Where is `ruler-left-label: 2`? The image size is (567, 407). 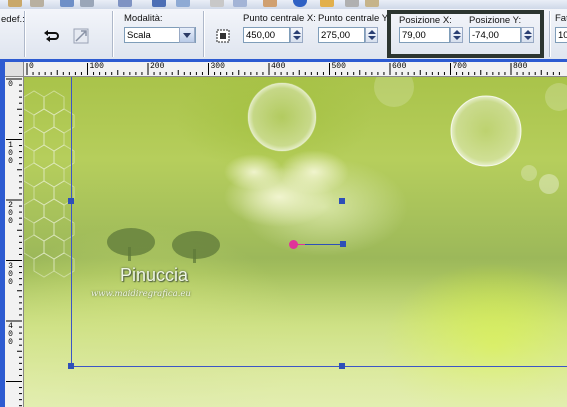
ruler-left-label: 2 is located at coordinates (10, 205).